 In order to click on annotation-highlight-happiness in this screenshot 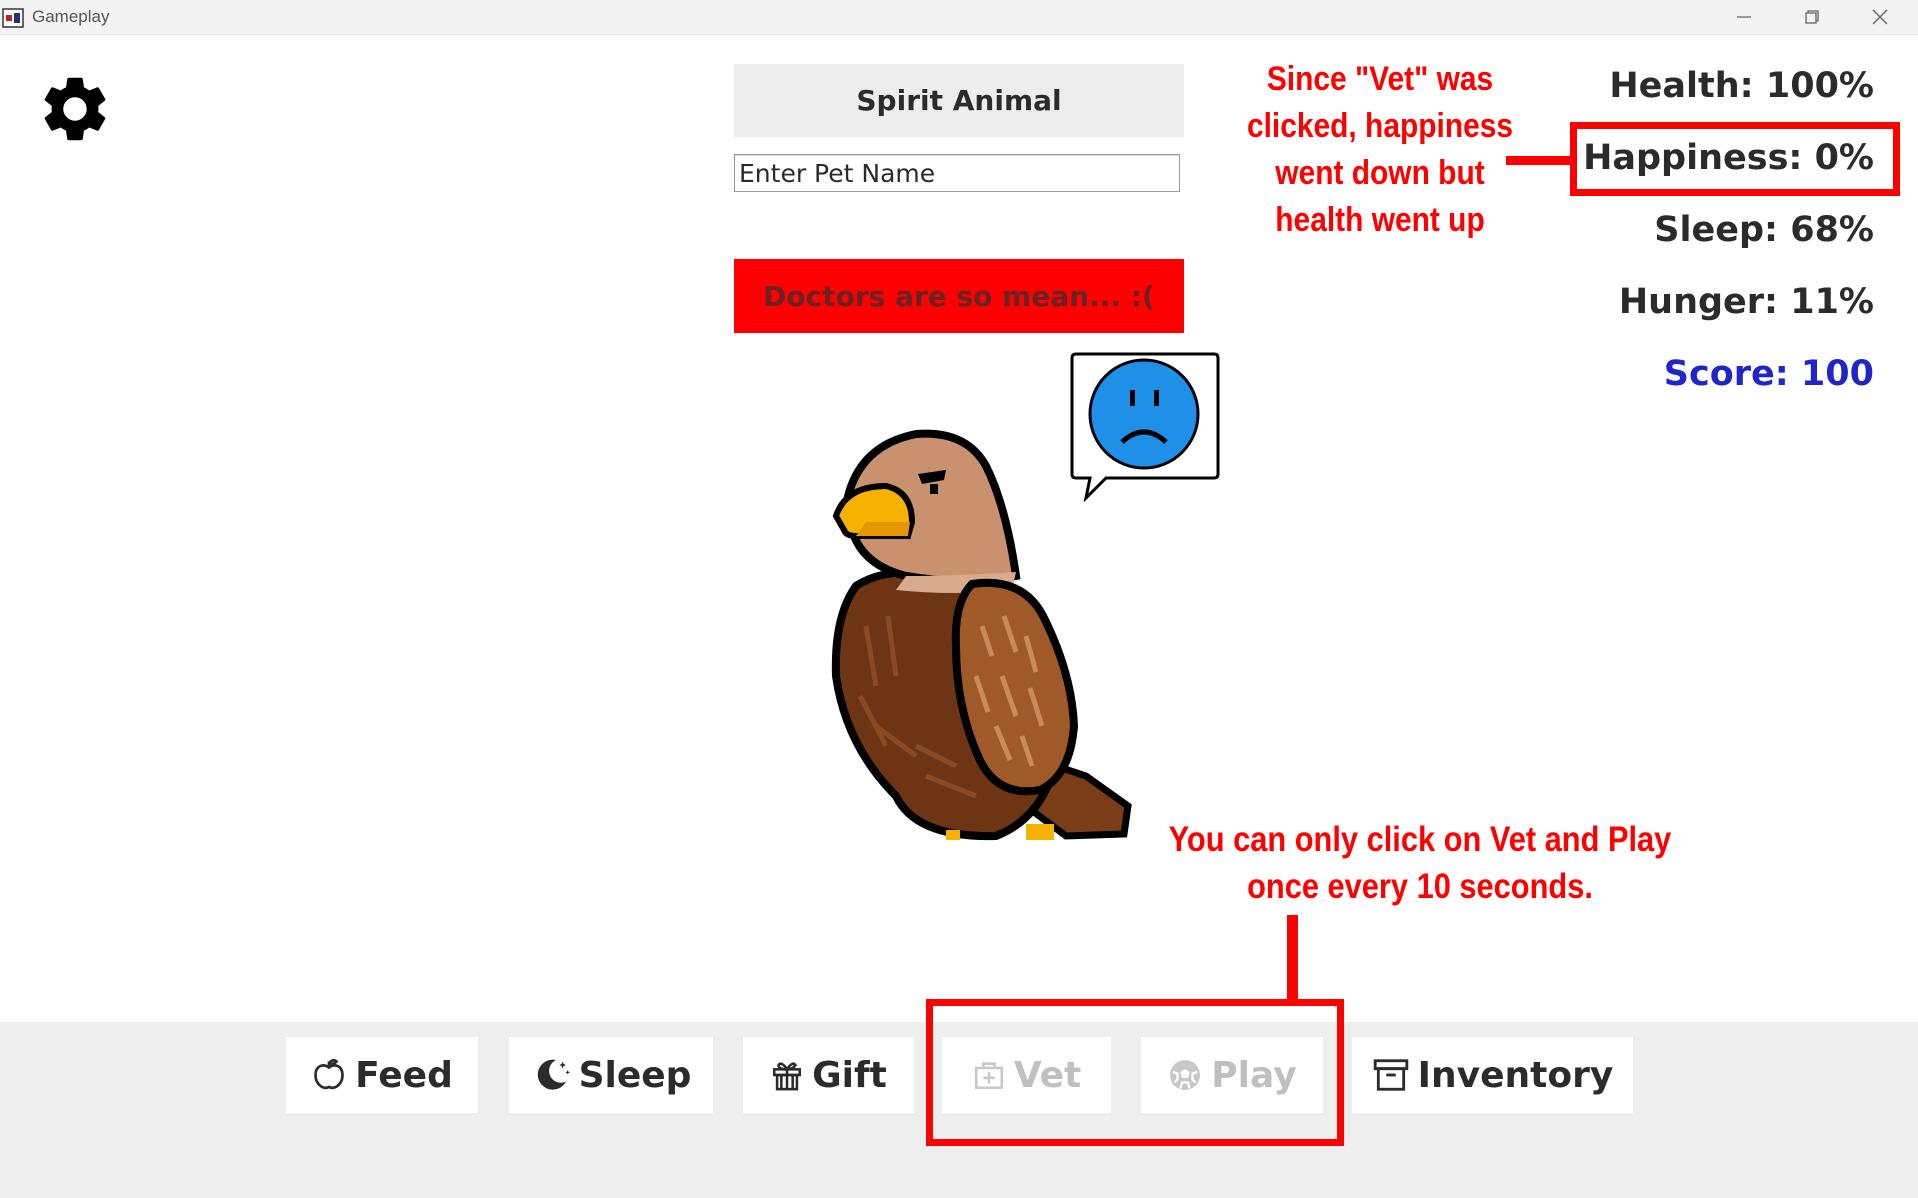, I will do `click(1735, 159)`.